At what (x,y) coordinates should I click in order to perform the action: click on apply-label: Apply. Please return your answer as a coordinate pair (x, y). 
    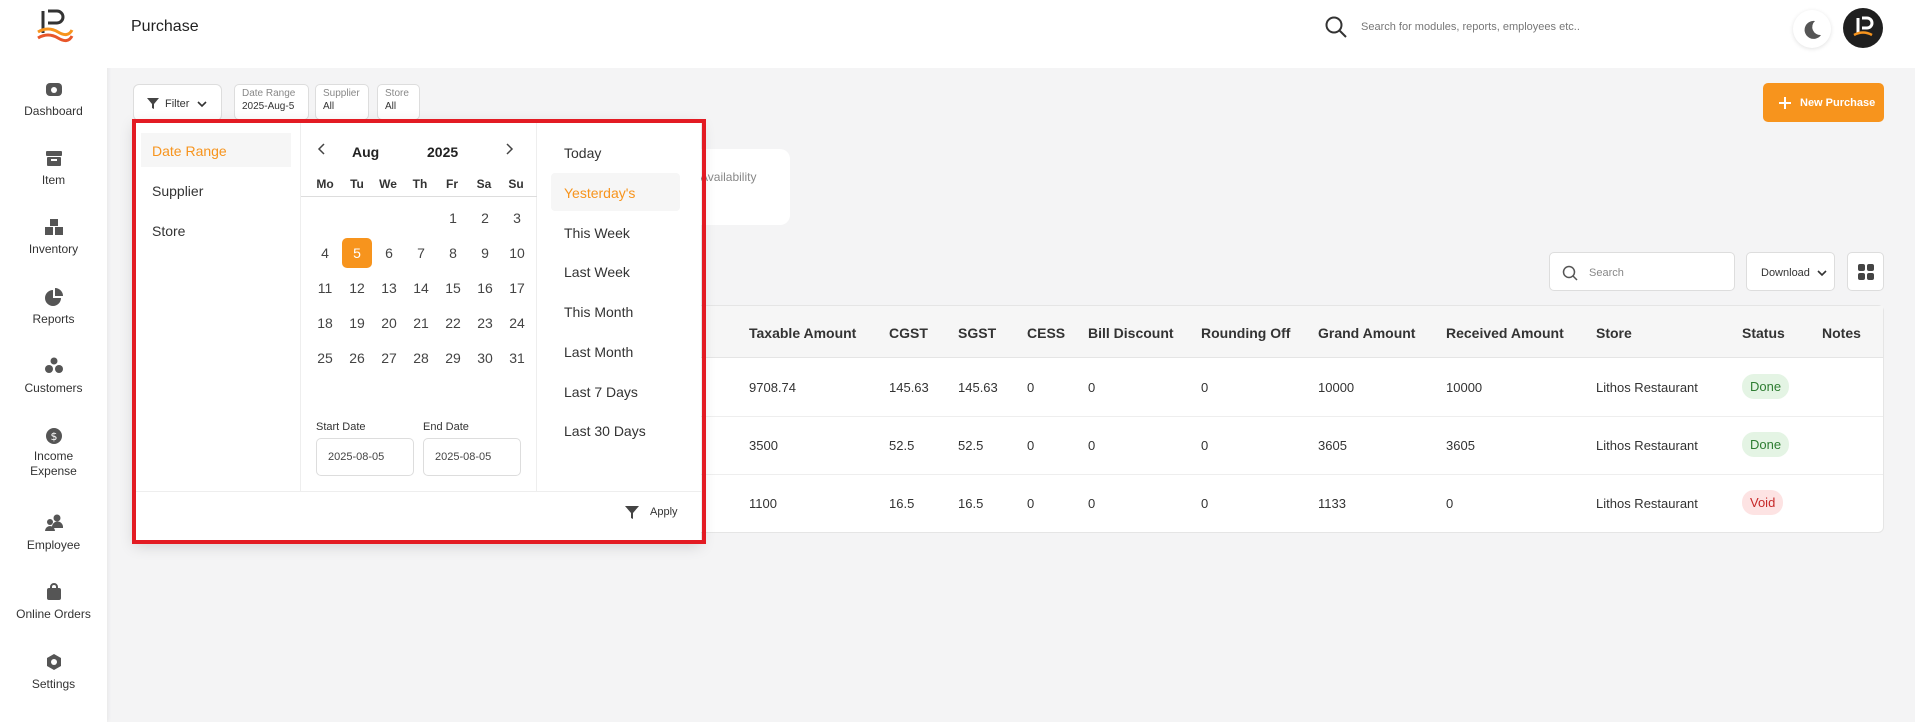
    Looking at the image, I should click on (664, 512).